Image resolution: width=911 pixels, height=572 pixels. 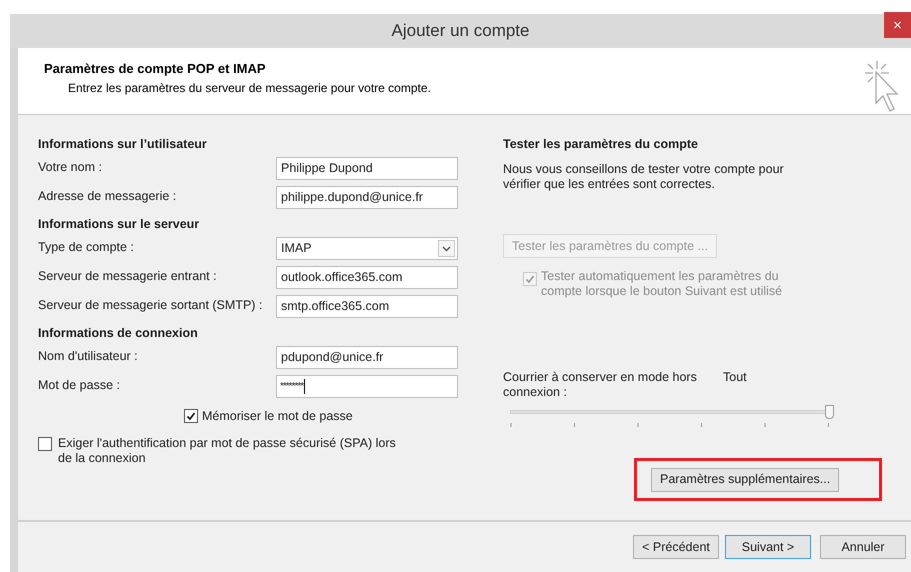 I want to click on field-label: Votre nom :, so click(x=70, y=167).